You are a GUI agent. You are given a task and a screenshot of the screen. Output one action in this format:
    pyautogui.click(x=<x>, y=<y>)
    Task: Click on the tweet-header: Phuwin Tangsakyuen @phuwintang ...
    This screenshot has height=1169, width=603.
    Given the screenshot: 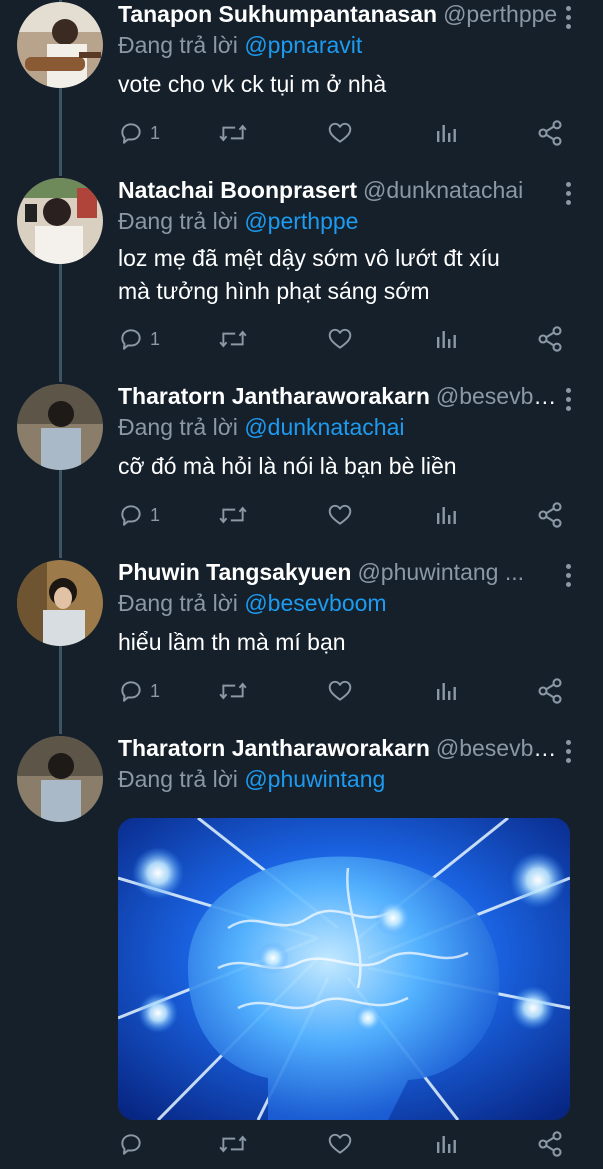 What is the action you would take?
    pyautogui.click(x=338, y=572)
    